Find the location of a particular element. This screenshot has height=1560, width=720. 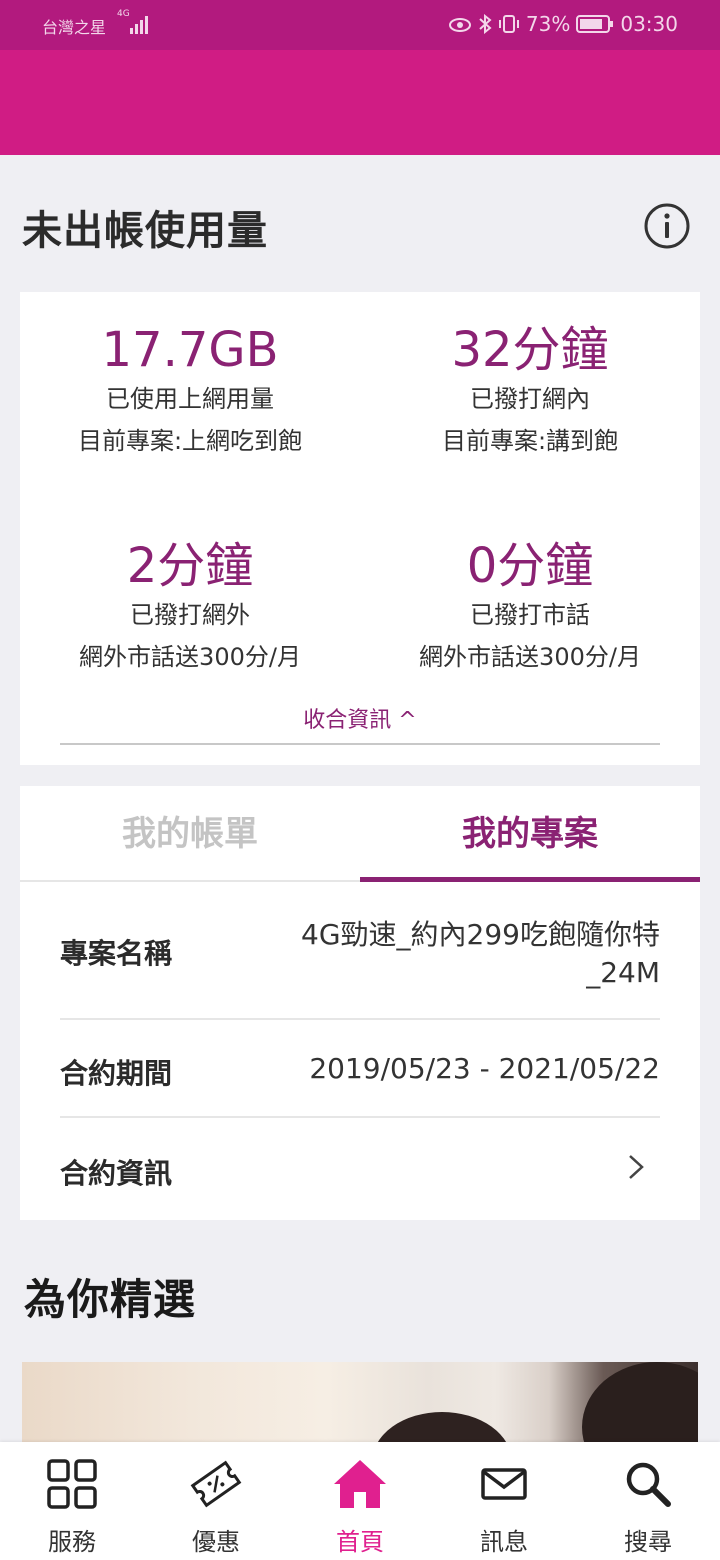

grid-icon is located at coordinates (72, 1484).